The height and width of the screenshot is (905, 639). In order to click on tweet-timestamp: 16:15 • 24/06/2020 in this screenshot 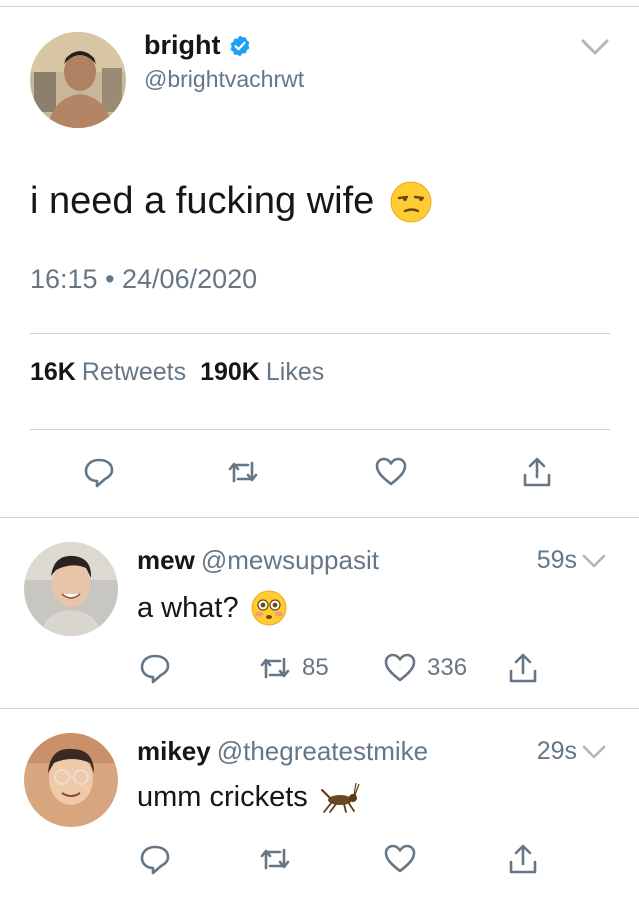, I will do `click(144, 279)`.